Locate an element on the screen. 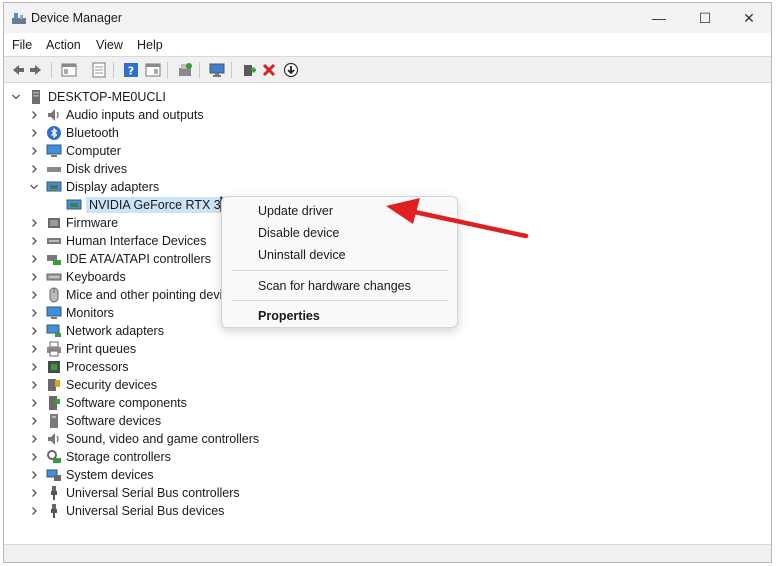 The image size is (776, 566). menu-item-disable-device: Disable device is located at coordinates (298, 233).